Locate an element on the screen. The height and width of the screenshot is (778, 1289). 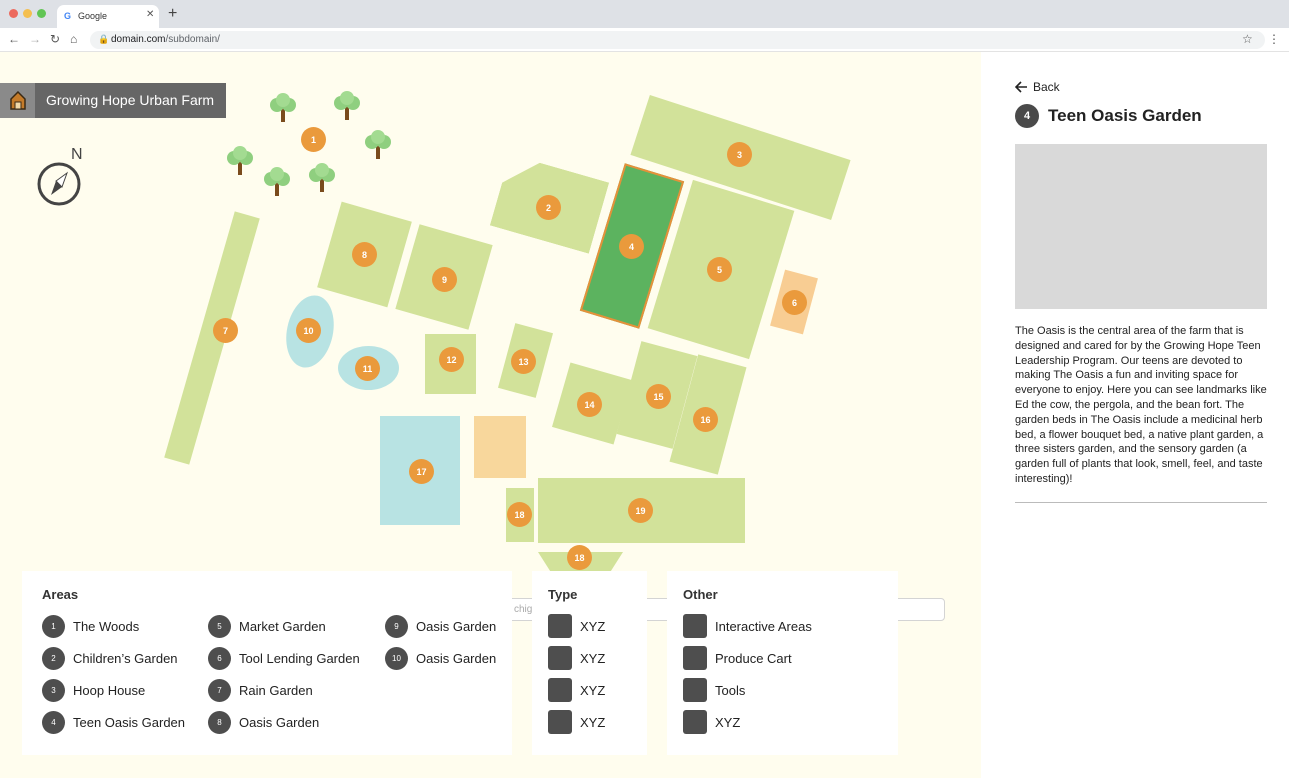
back-button: Back is located at coordinates (1037, 87).